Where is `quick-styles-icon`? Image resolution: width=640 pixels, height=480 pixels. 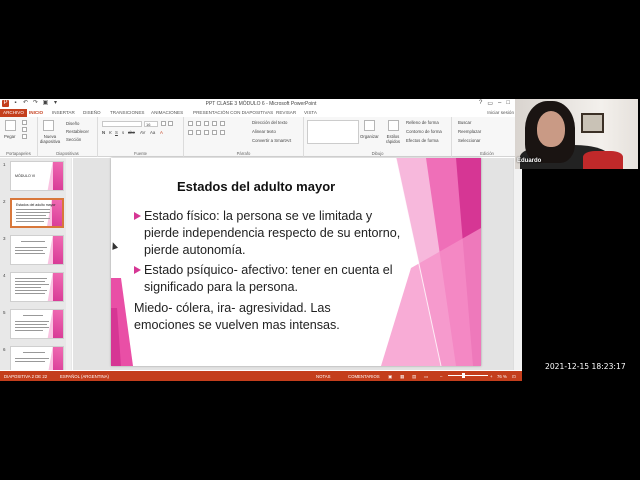
quick-styles-icon is located at coordinates (393, 125).